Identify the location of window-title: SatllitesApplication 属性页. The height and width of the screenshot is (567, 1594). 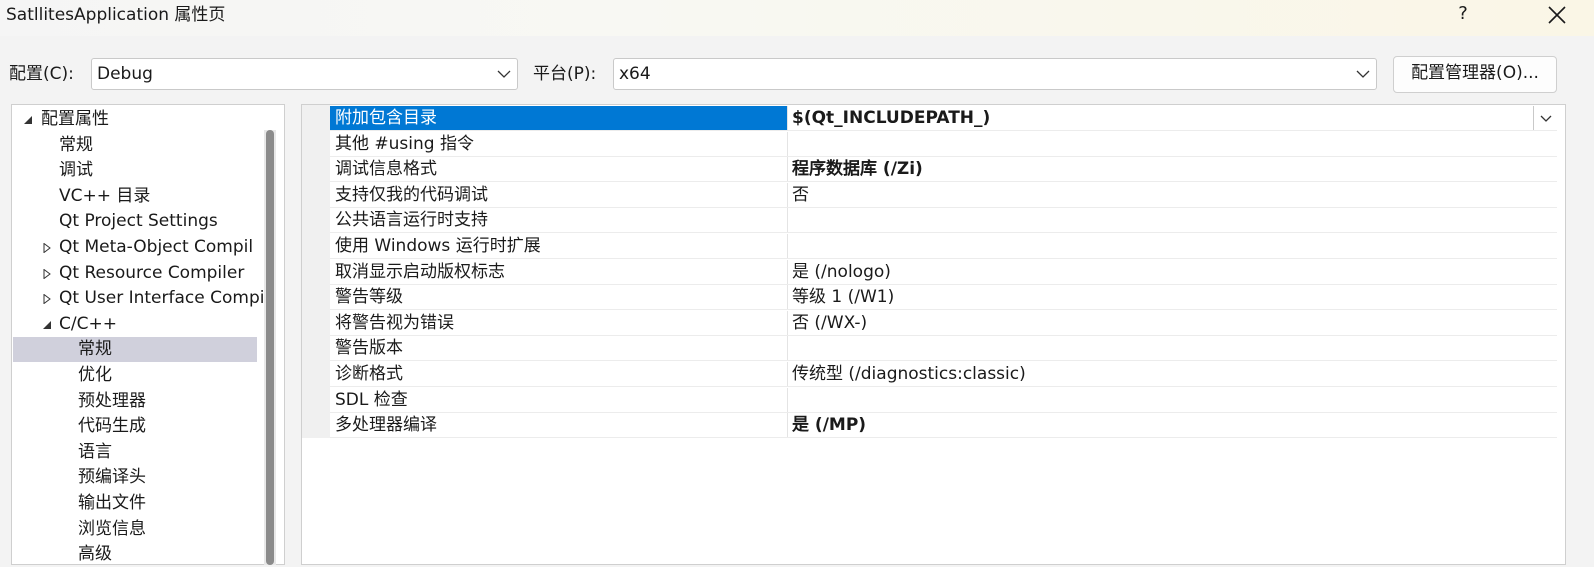
(116, 15).